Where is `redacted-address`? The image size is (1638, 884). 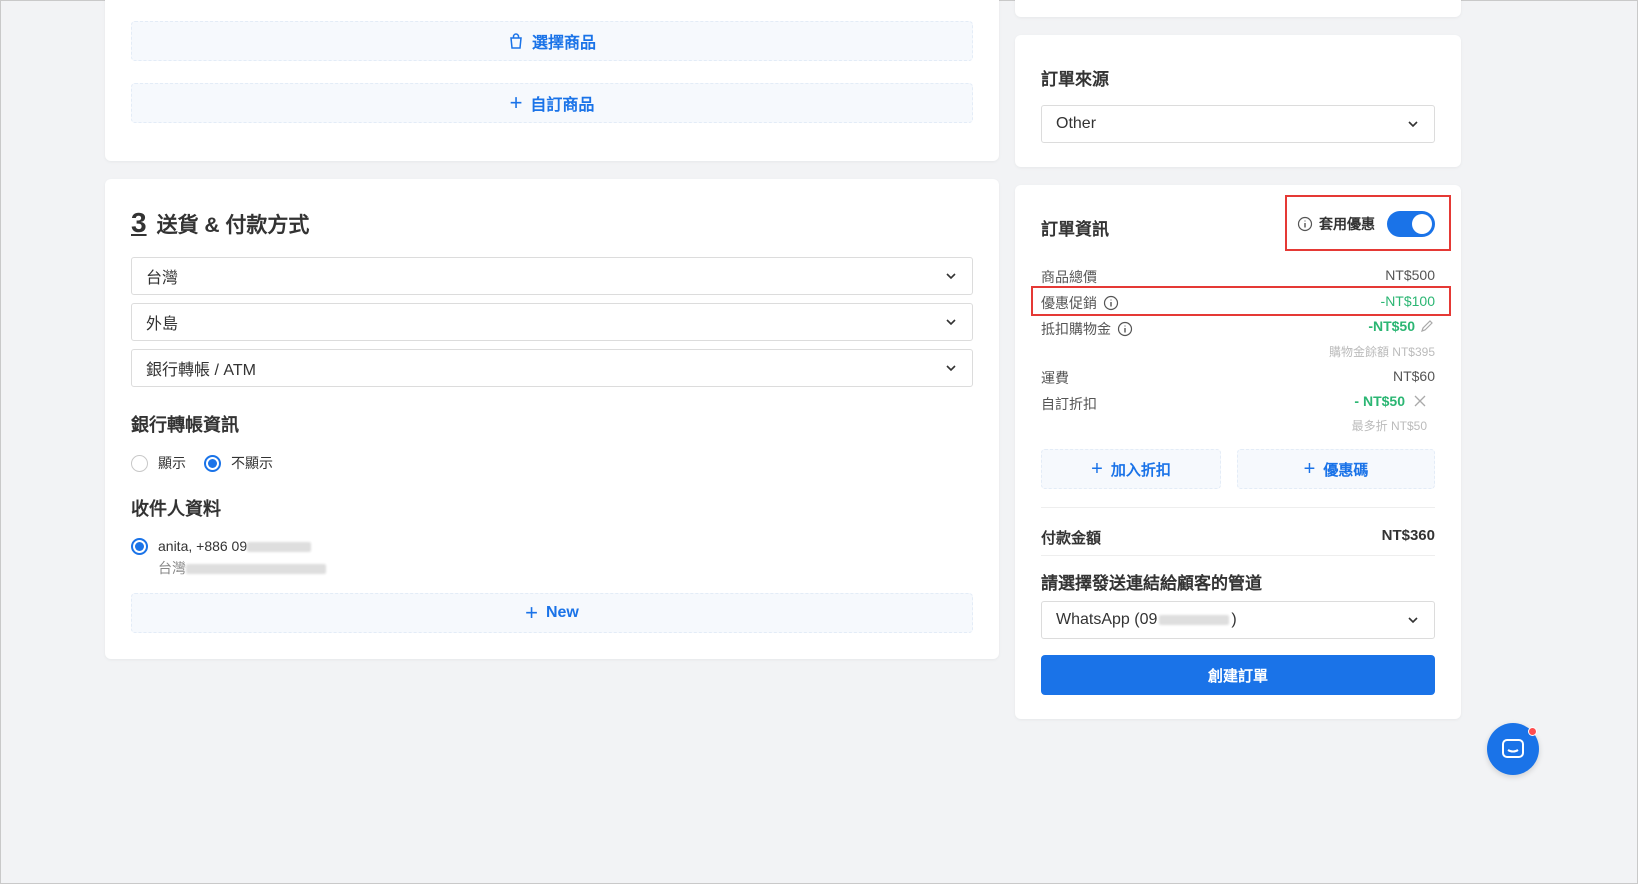 redacted-address is located at coordinates (256, 569).